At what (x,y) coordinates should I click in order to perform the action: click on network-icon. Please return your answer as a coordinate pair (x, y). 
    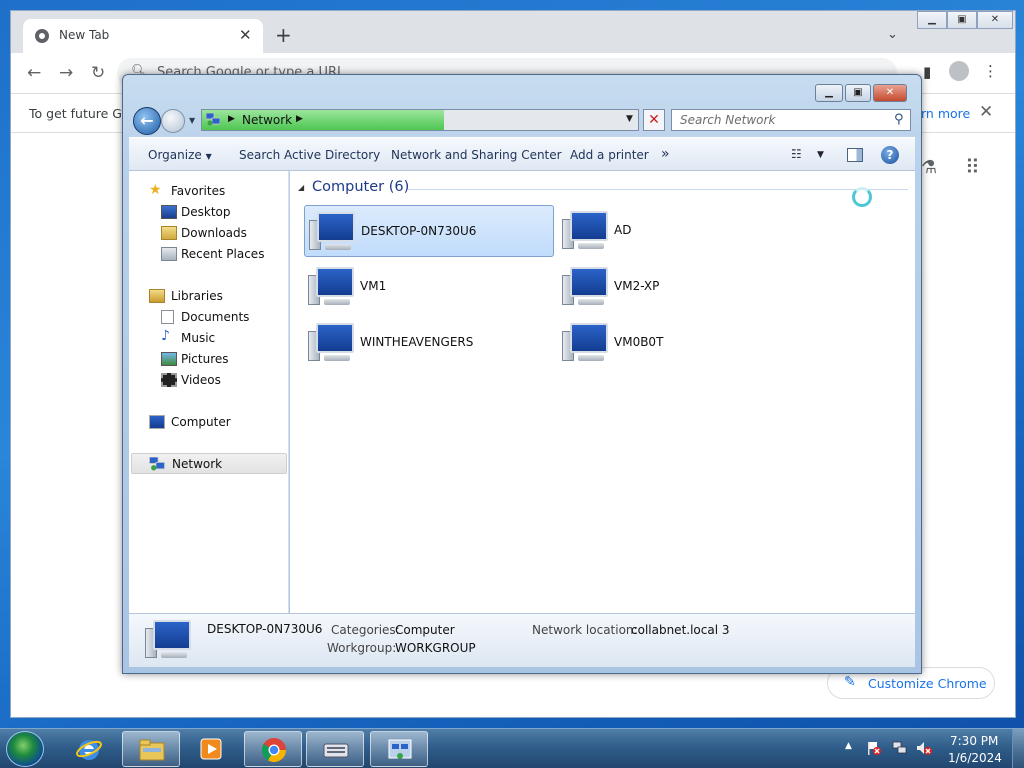
    Looking at the image, I should click on (157, 464).